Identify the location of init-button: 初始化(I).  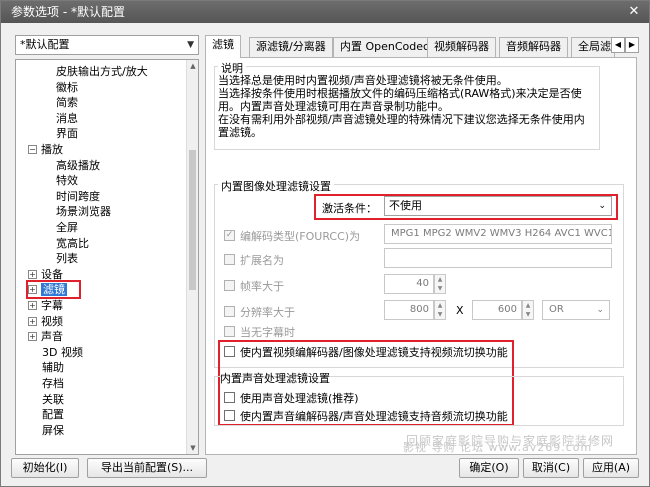
(45, 468).